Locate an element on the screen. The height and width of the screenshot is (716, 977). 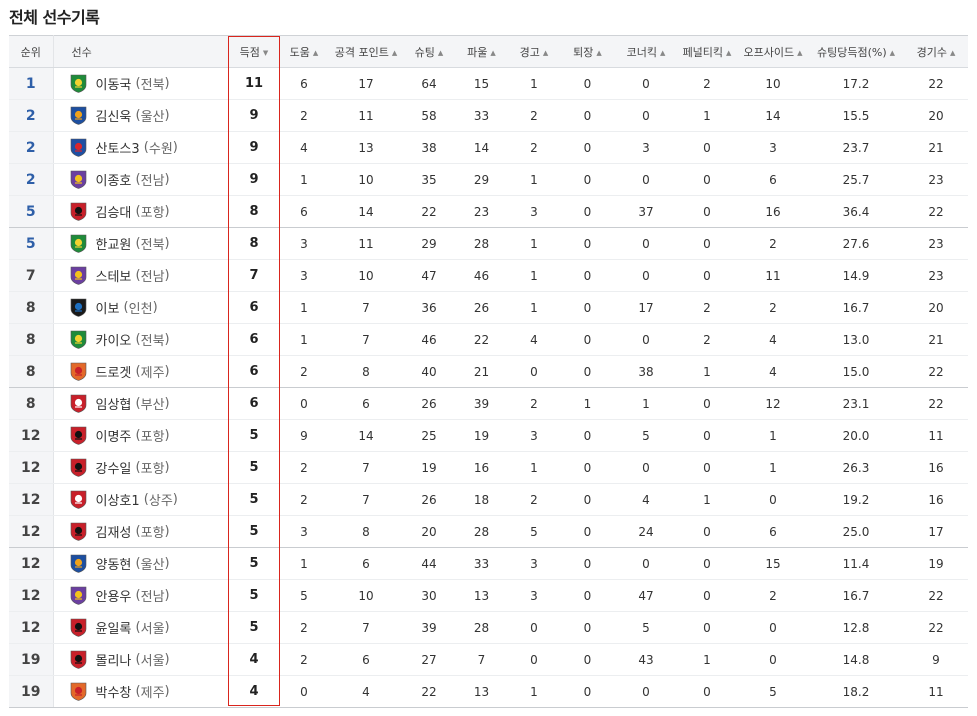
sort-desc-icon: ▼ is located at coordinates (265, 53).